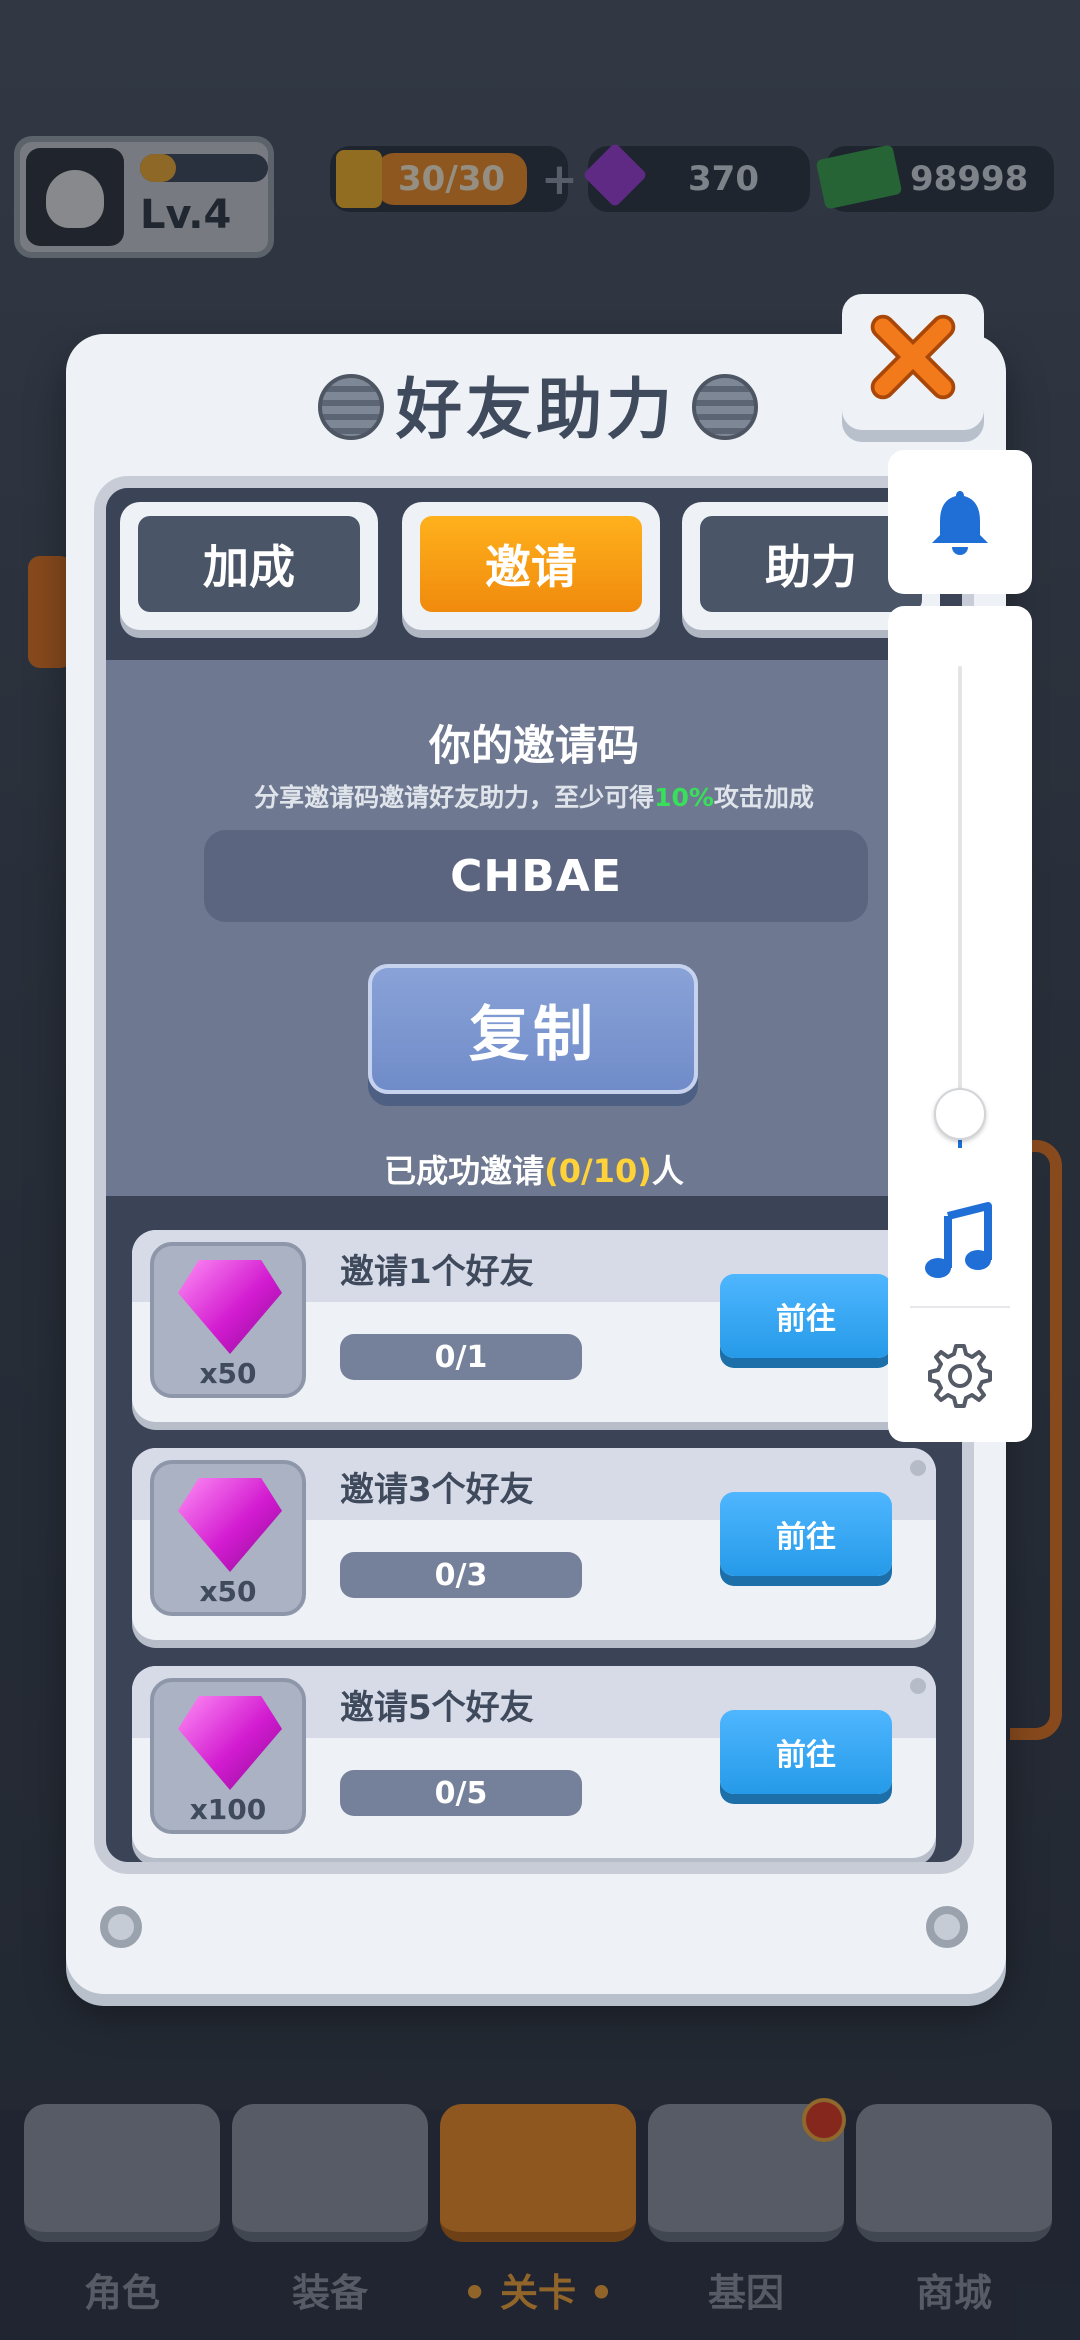 This screenshot has width=1080, height=2340. Describe the element at coordinates (536, 876) in the screenshot. I see `invite-code: CHBAE` at that location.